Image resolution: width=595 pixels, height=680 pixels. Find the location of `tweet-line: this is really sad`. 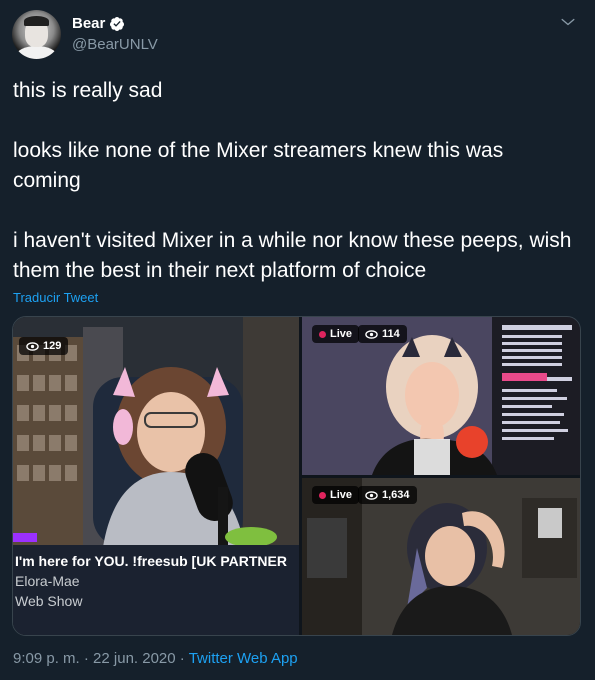

tweet-line: this is really sad is located at coordinates (88, 90).